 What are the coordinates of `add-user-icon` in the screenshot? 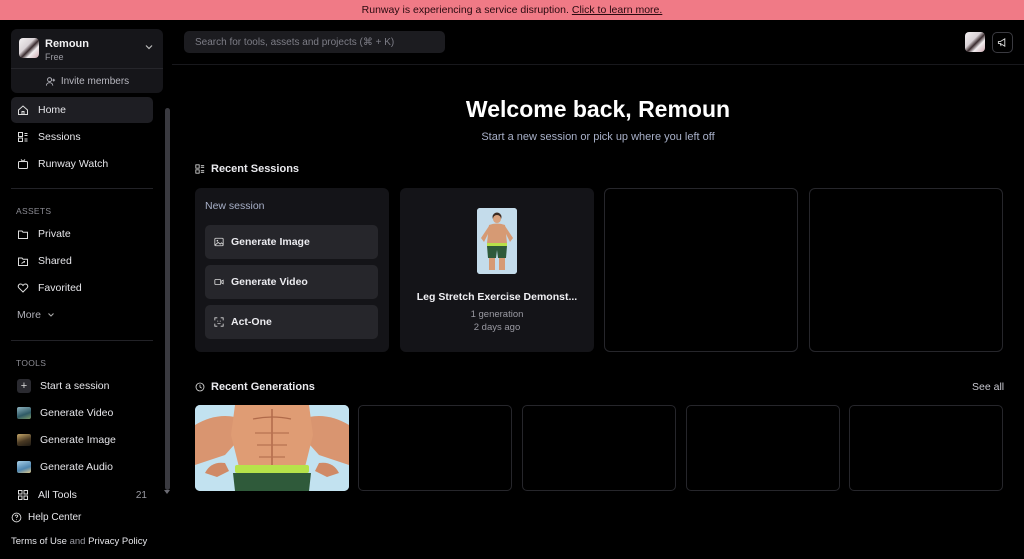 It's located at (50, 81).